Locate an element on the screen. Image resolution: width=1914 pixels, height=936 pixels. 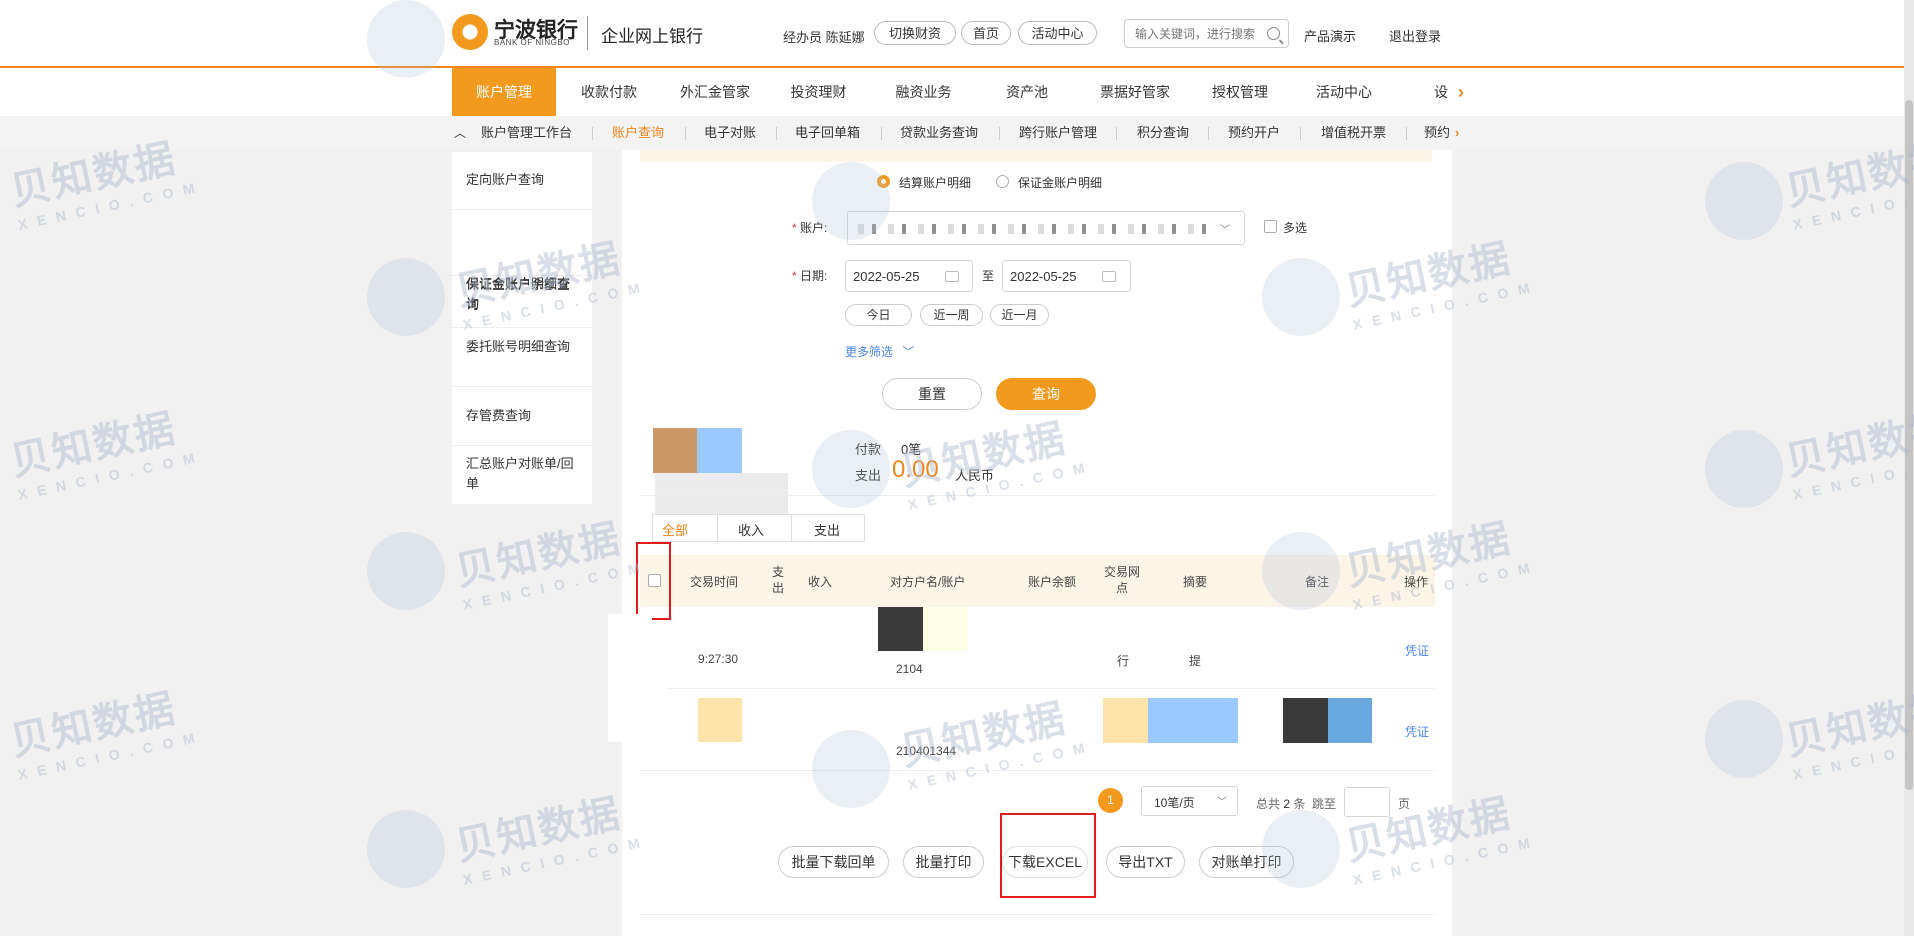
batch-download-receipts-button: 批量下载回单 is located at coordinates (833, 862).